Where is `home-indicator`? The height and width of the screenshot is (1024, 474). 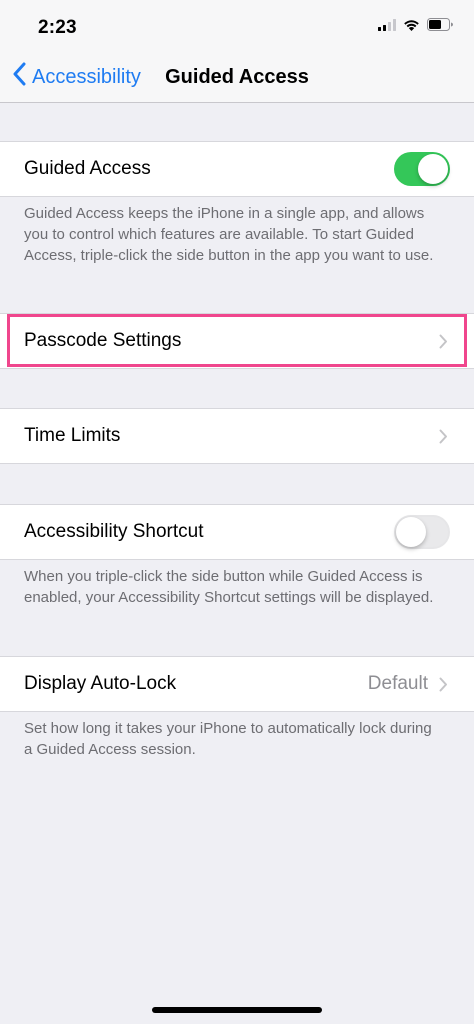 home-indicator is located at coordinates (237, 1010).